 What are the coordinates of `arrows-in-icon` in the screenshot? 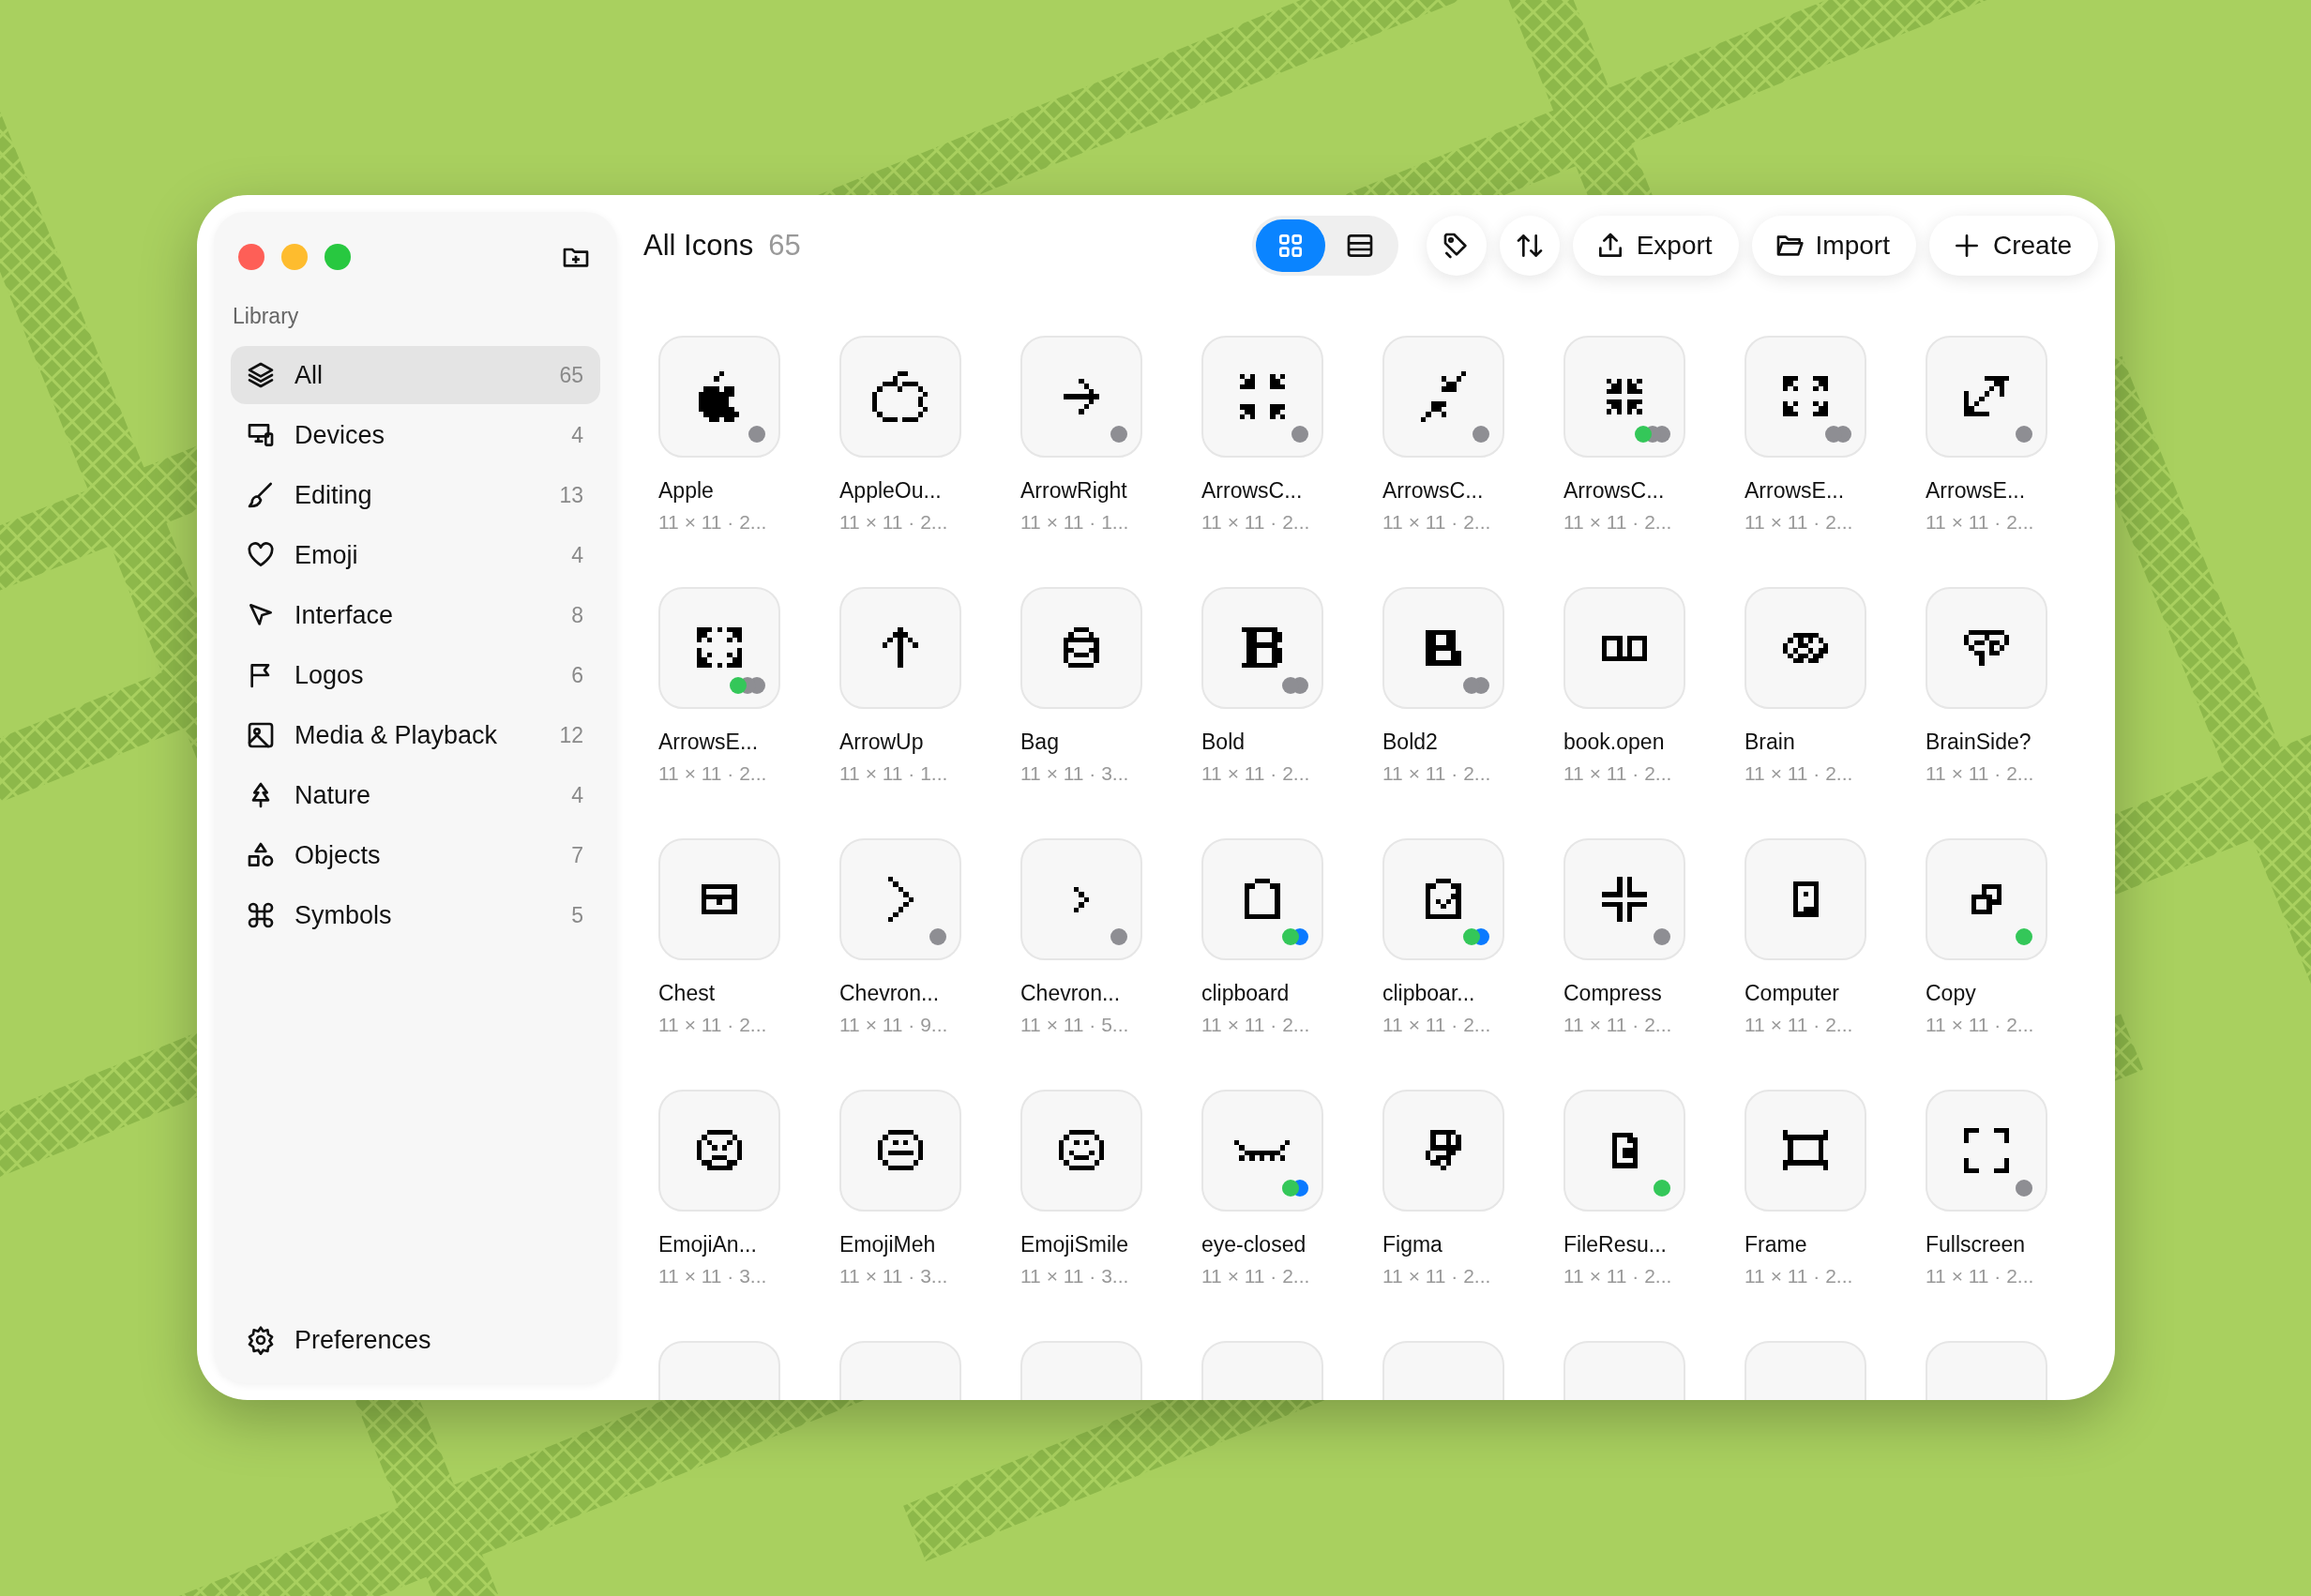 It's located at (1262, 396).